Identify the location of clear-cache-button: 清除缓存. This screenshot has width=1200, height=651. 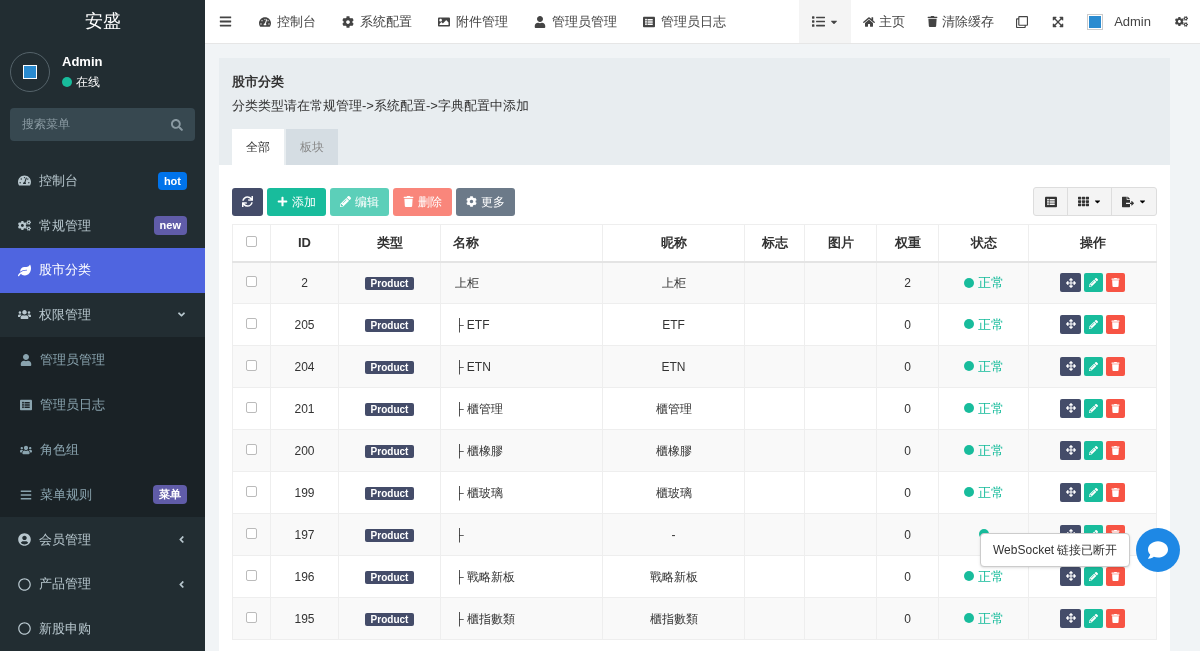
(961, 21).